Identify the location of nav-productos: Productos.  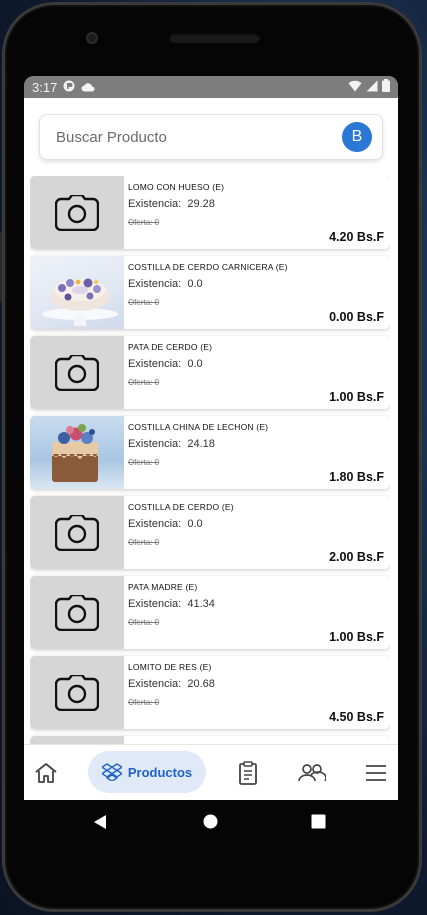
(147, 772).